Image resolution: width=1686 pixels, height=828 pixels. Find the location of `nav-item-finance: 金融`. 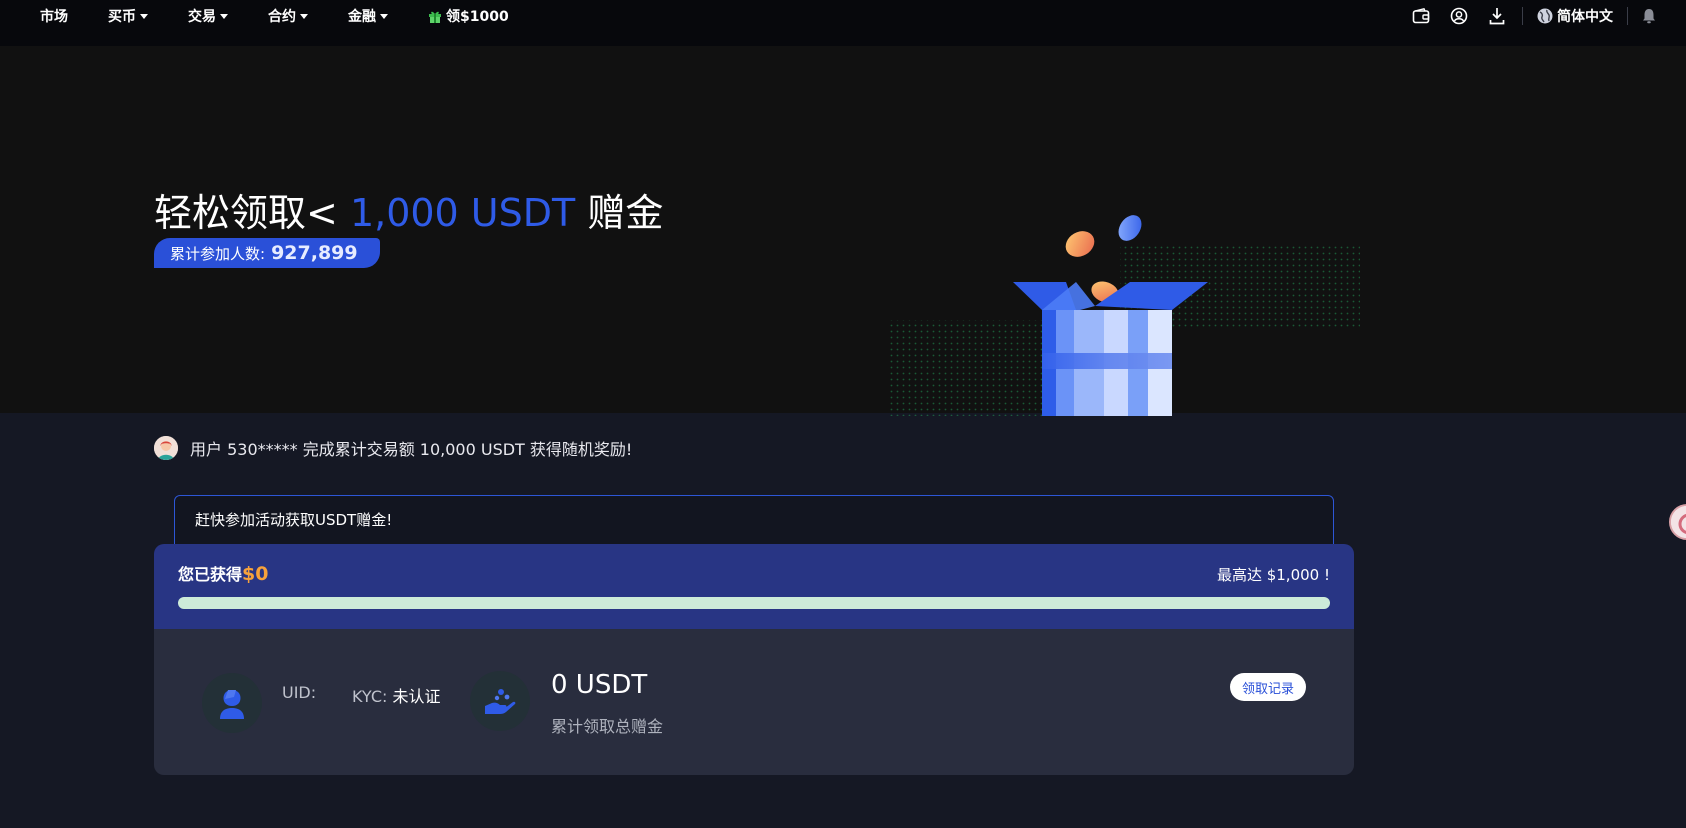

nav-item-finance: 金融 is located at coordinates (368, 16).